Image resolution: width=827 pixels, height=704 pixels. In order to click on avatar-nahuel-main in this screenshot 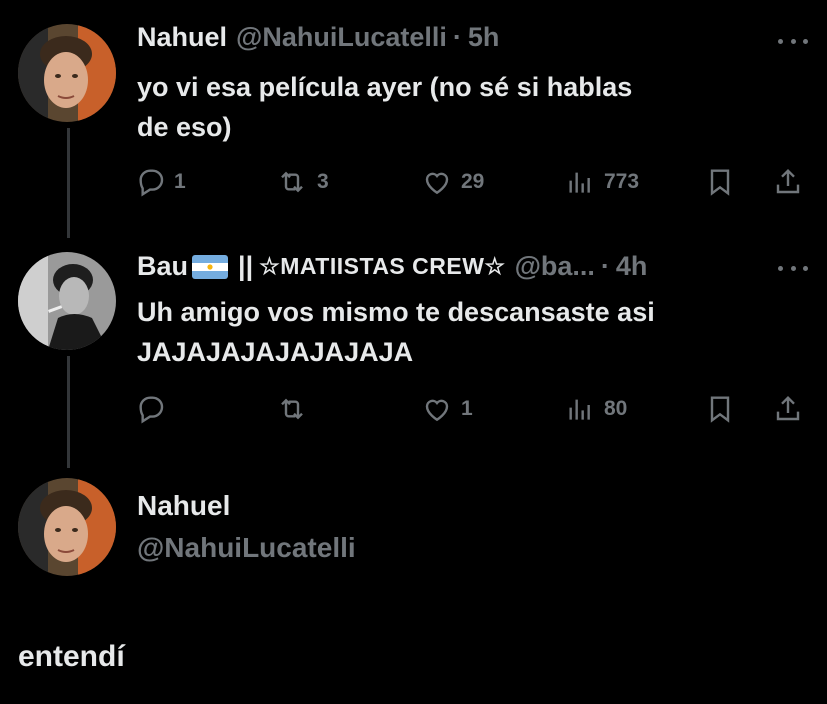, I will do `click(67, 527)`.